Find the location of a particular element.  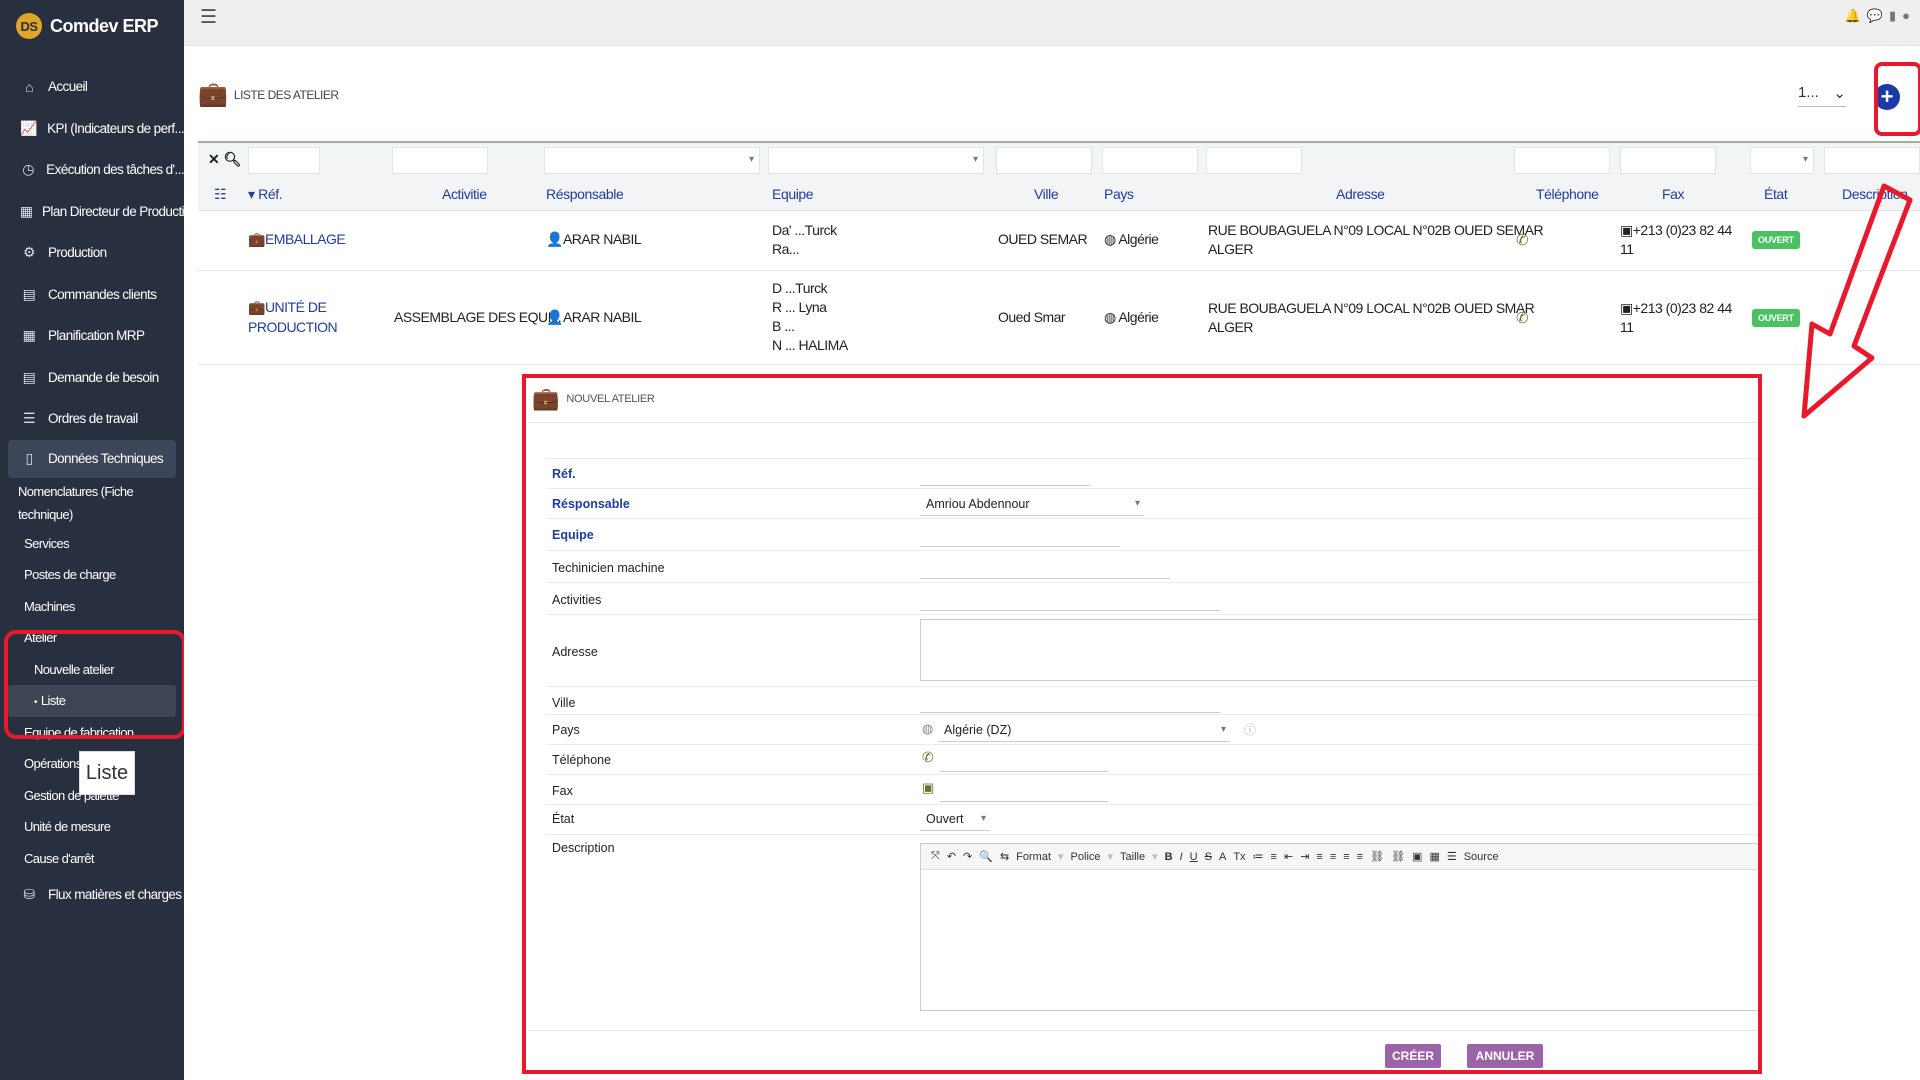

page-size-select: 1... ⌄ is located at coordinates (1822, 95).